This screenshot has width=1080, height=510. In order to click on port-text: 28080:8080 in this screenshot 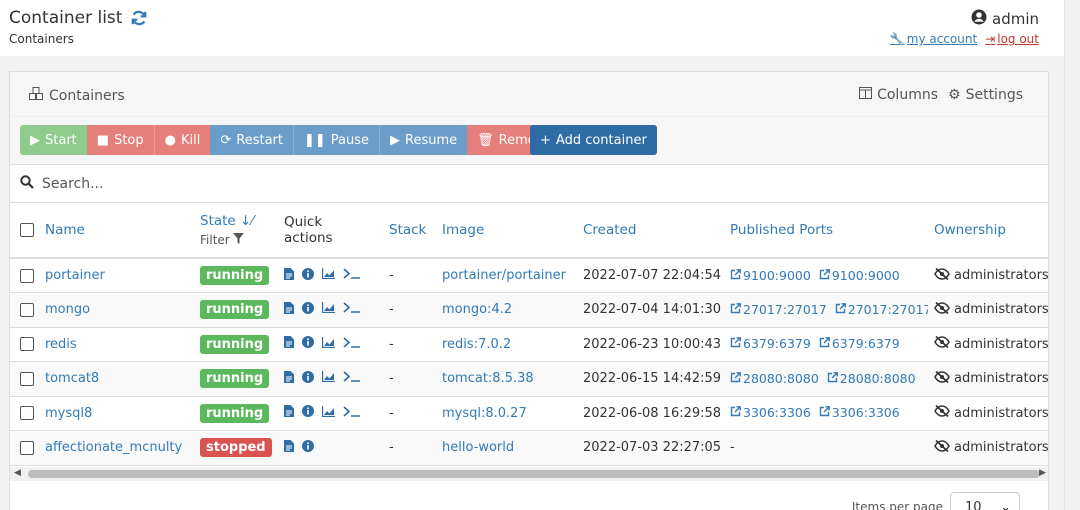, I will do `click(781, 378)`.